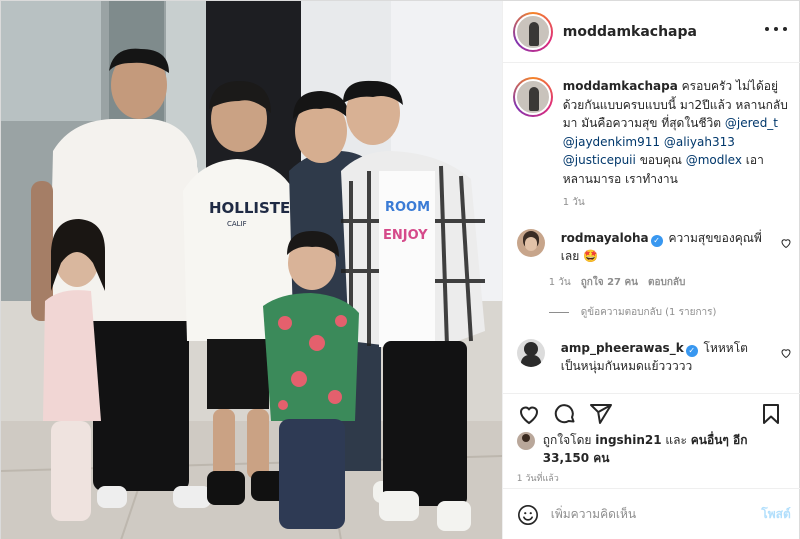 This screenshot has width=800, height=539. Describe the element at coordinates (525, 441) in the screenshot. I see `liker-avatar` at that location.